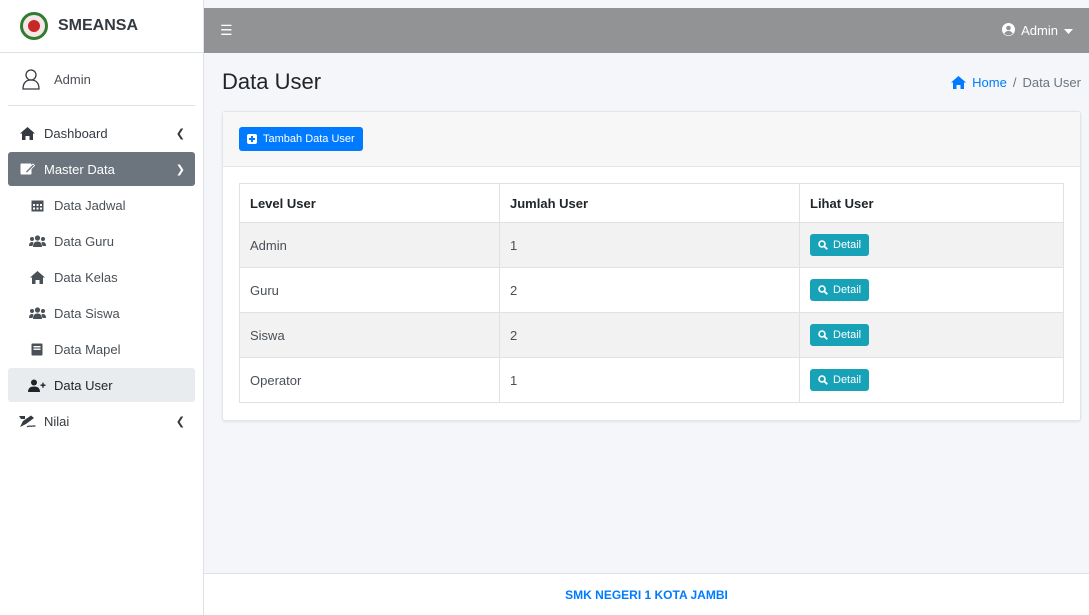 The height and width of the screenshot is (615, 1089). What do you see at coordinates (87, 349) in the screenshot?
I see `sidebar-item-label: Data Mapel` at bounding box center [87, 349].